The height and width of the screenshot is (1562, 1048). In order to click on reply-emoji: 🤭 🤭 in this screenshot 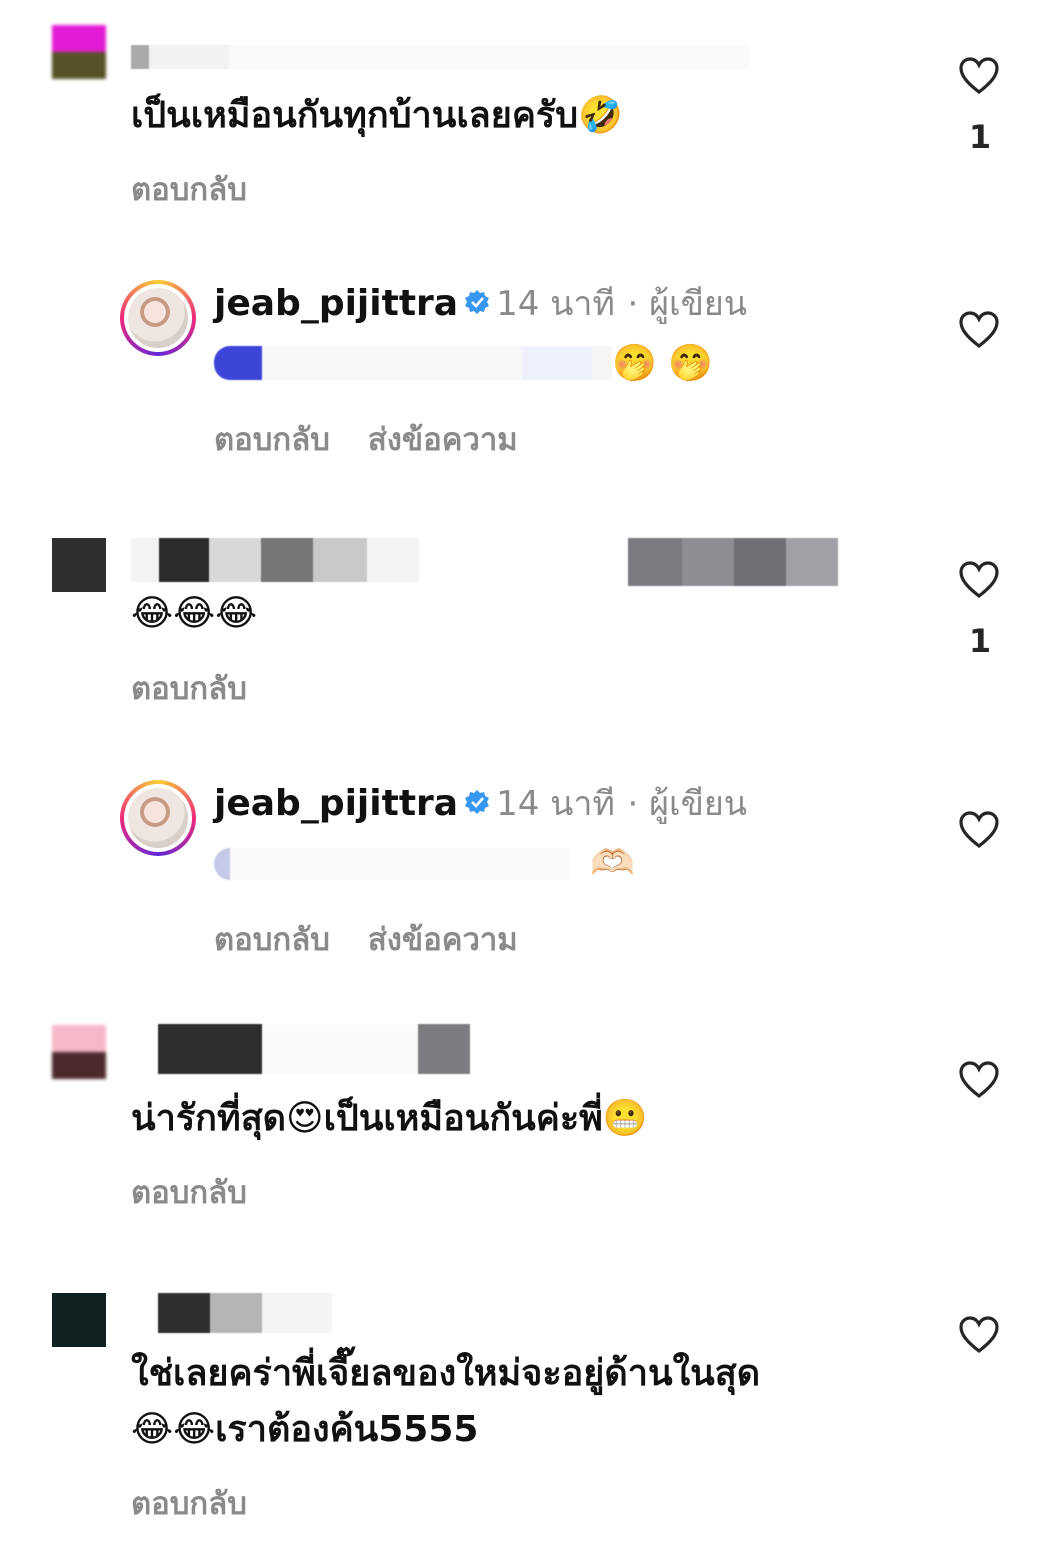, I will do `click(663, 363)`.